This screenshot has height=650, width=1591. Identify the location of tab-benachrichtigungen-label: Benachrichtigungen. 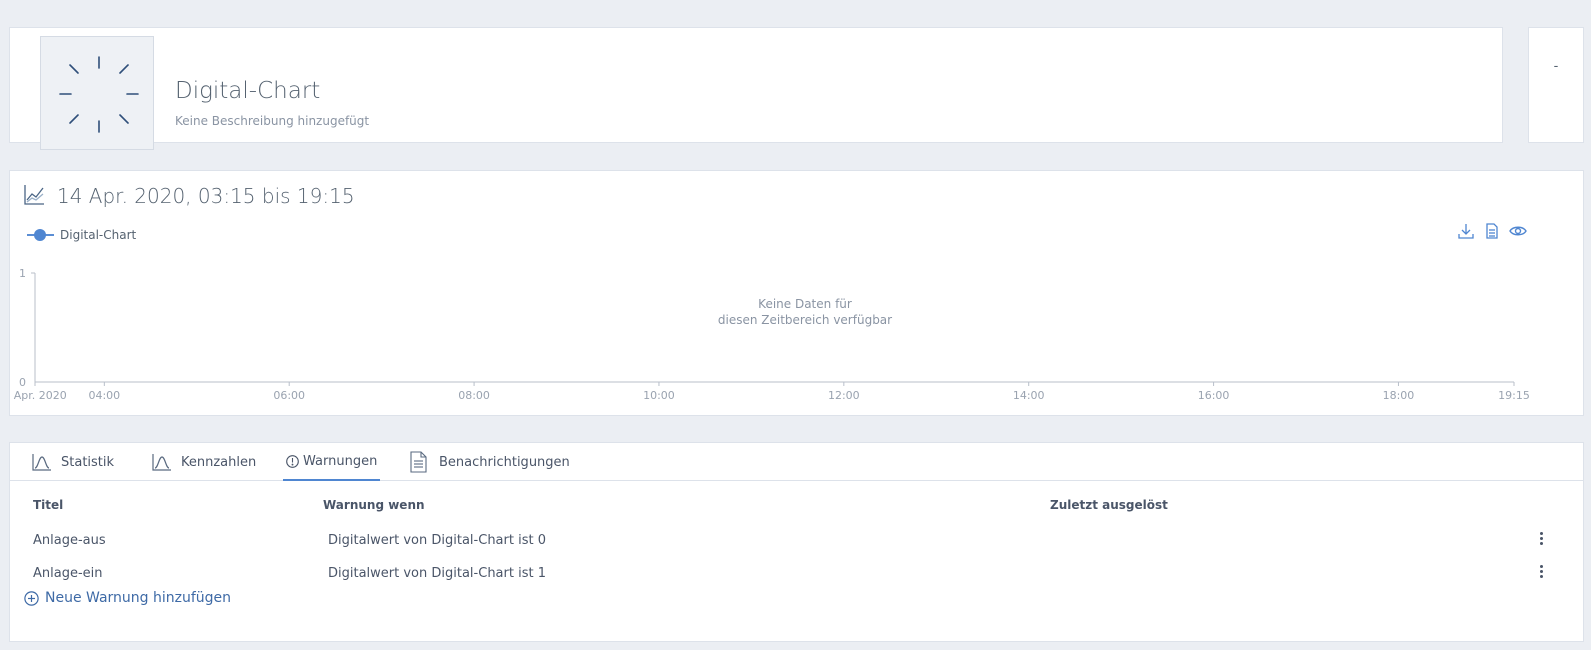
(504, 462).